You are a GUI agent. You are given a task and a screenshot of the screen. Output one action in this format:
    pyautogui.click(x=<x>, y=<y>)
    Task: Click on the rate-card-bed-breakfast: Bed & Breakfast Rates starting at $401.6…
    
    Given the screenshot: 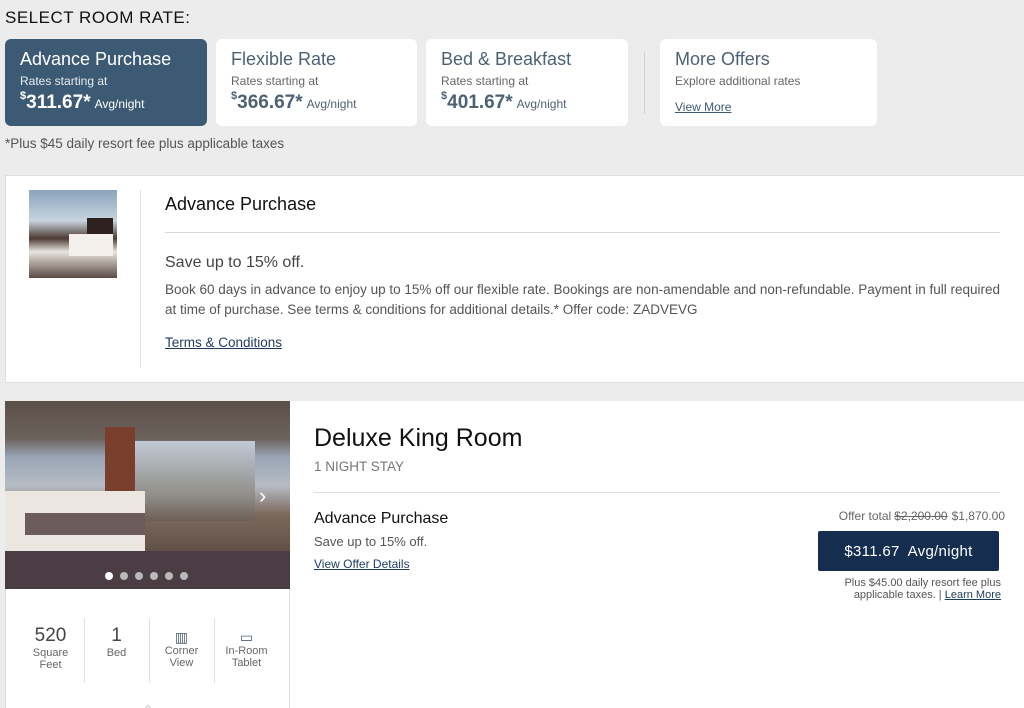 What is the action you would take?
    pyautogui.click(x=527, y=82)
    